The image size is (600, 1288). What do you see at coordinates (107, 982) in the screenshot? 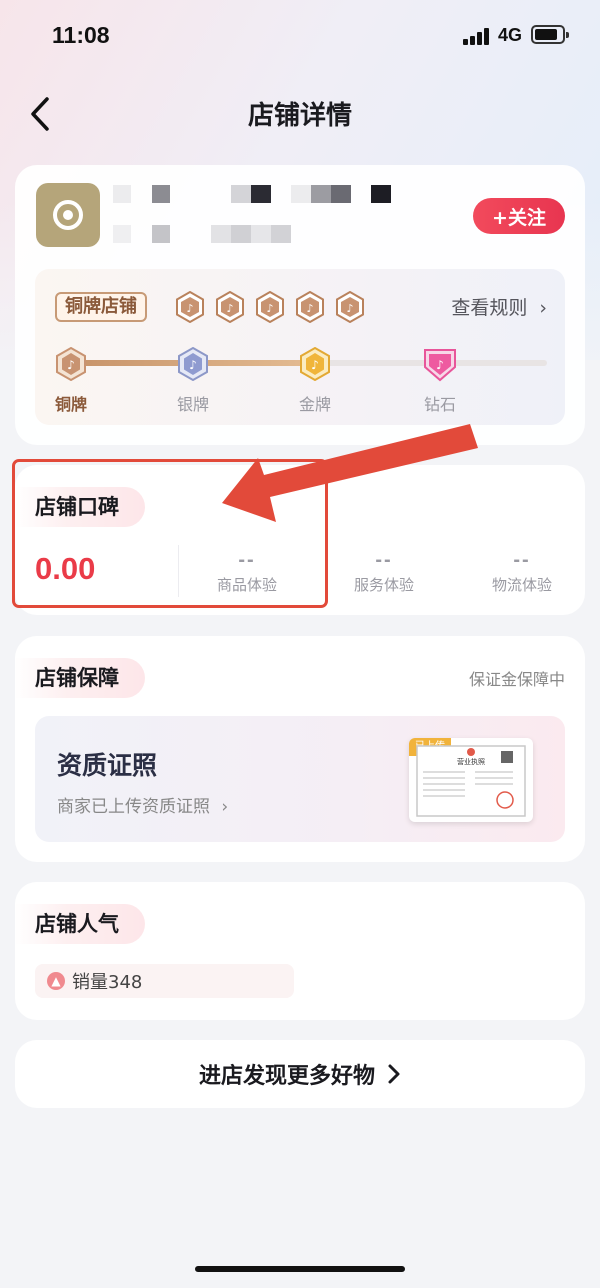
I see `sales-label: 销量348` at bounding box center [107, 982].